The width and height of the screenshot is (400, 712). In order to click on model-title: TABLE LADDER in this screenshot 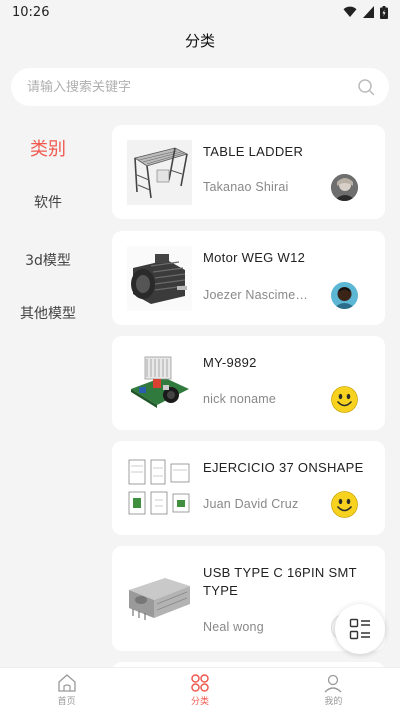, I will do `click(253, 151)`.